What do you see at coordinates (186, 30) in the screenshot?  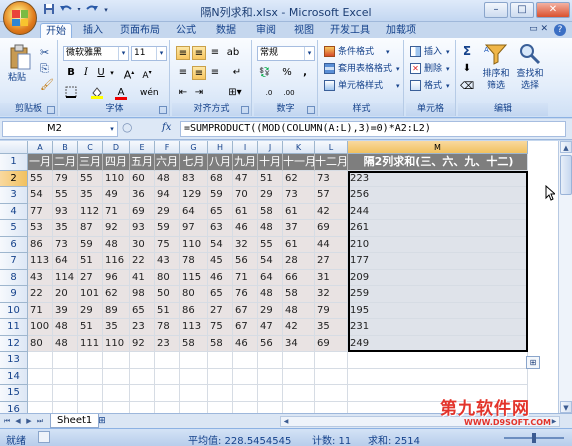 I see `tab-formulas: 公式` at bounding box center [186, 30].